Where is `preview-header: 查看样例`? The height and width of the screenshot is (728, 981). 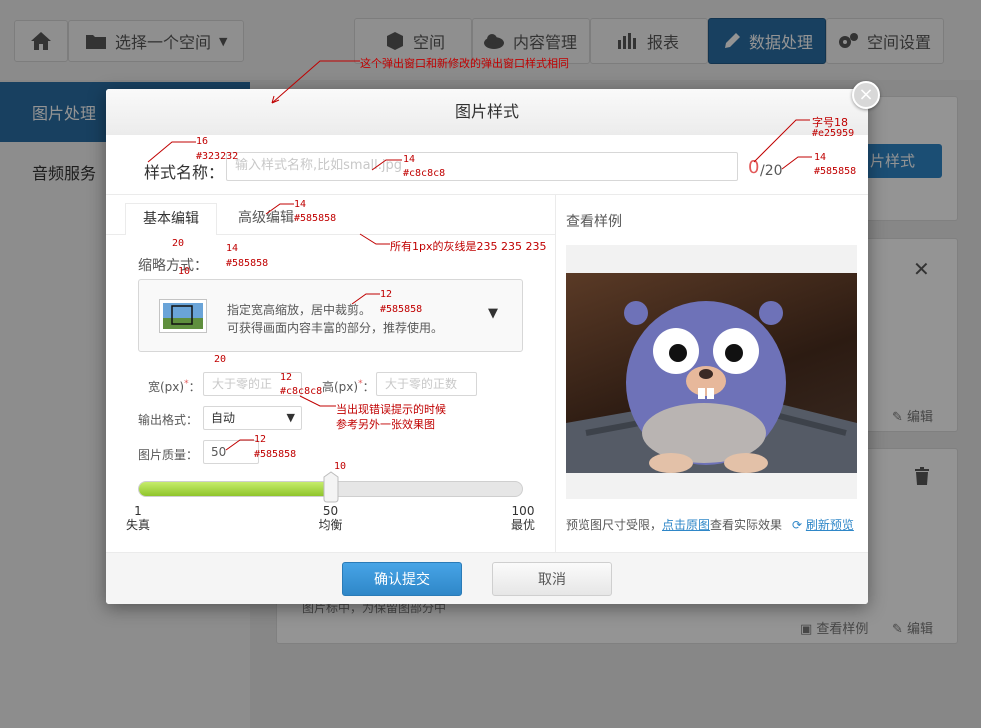
preview-header: 查看样例 is located at coordinates (594, 222).